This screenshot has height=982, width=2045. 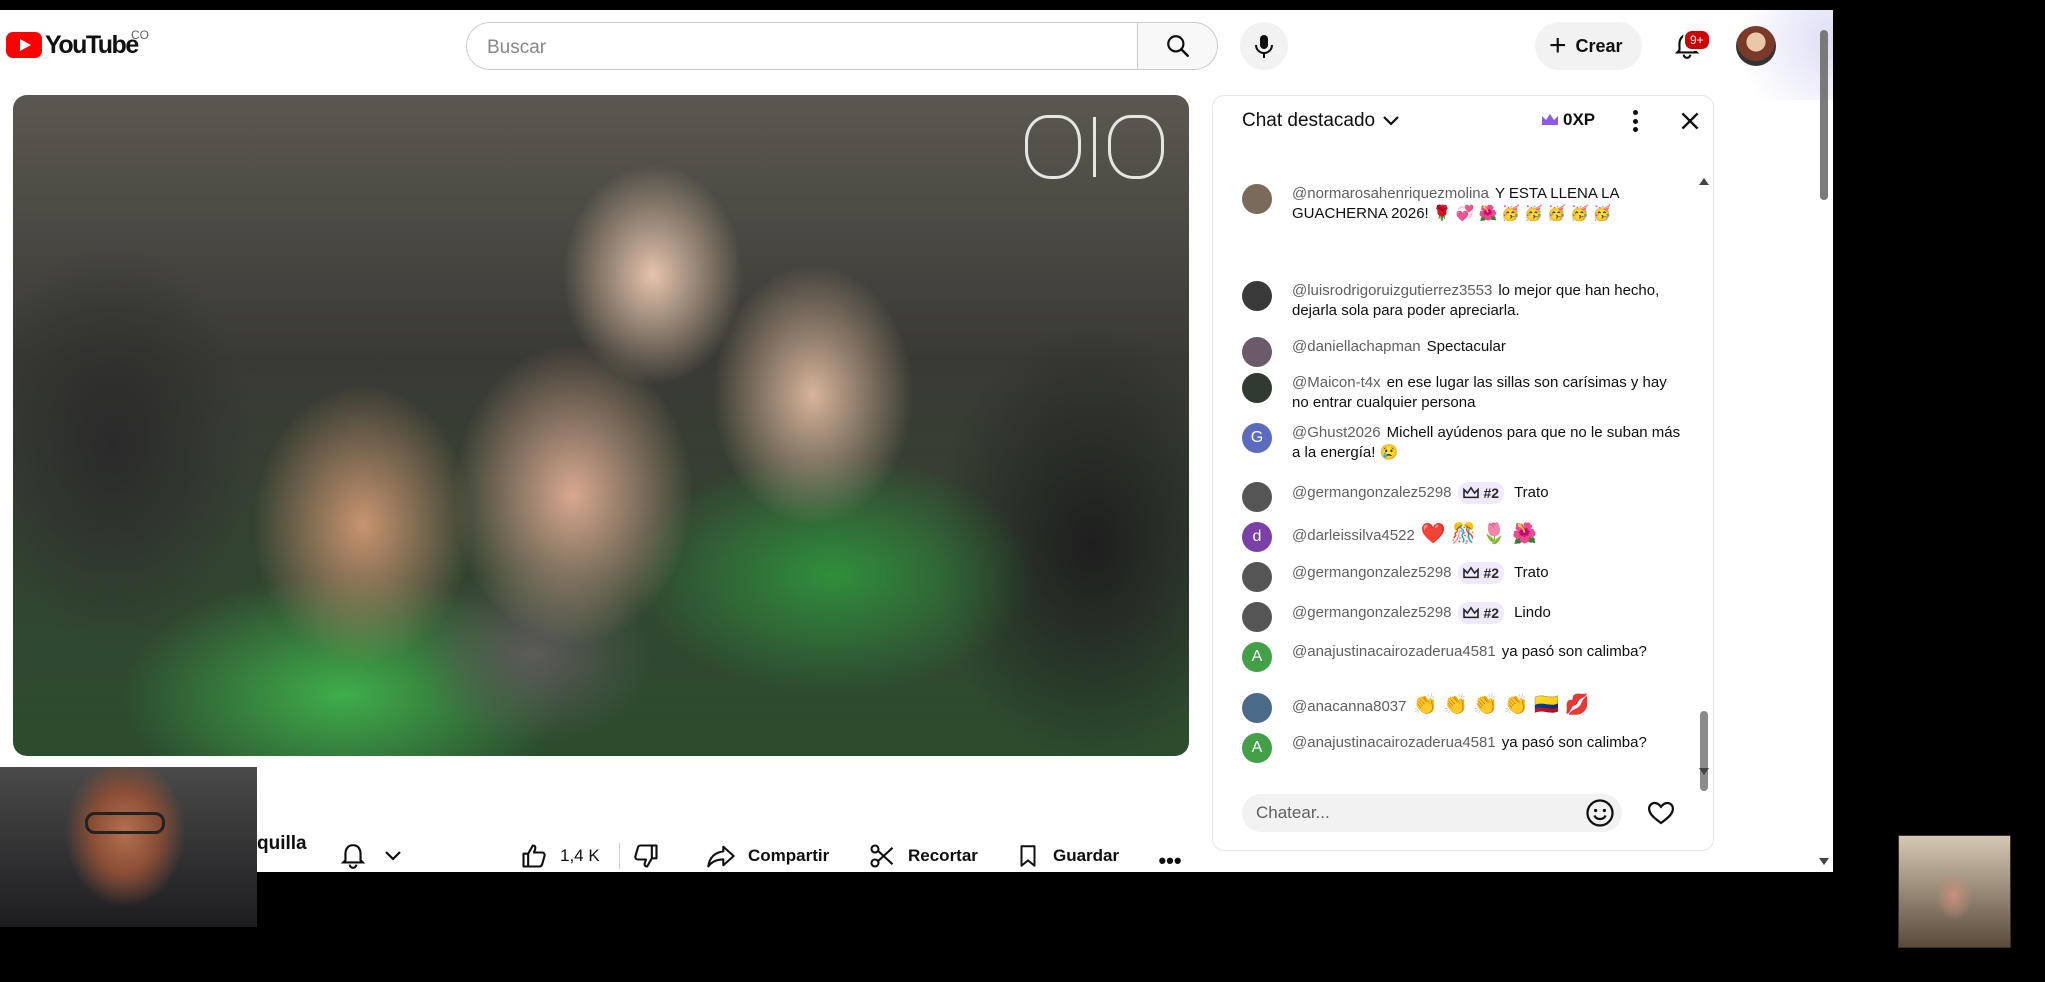 I want to click on watermark-divider, so click(x=1094, y=147).